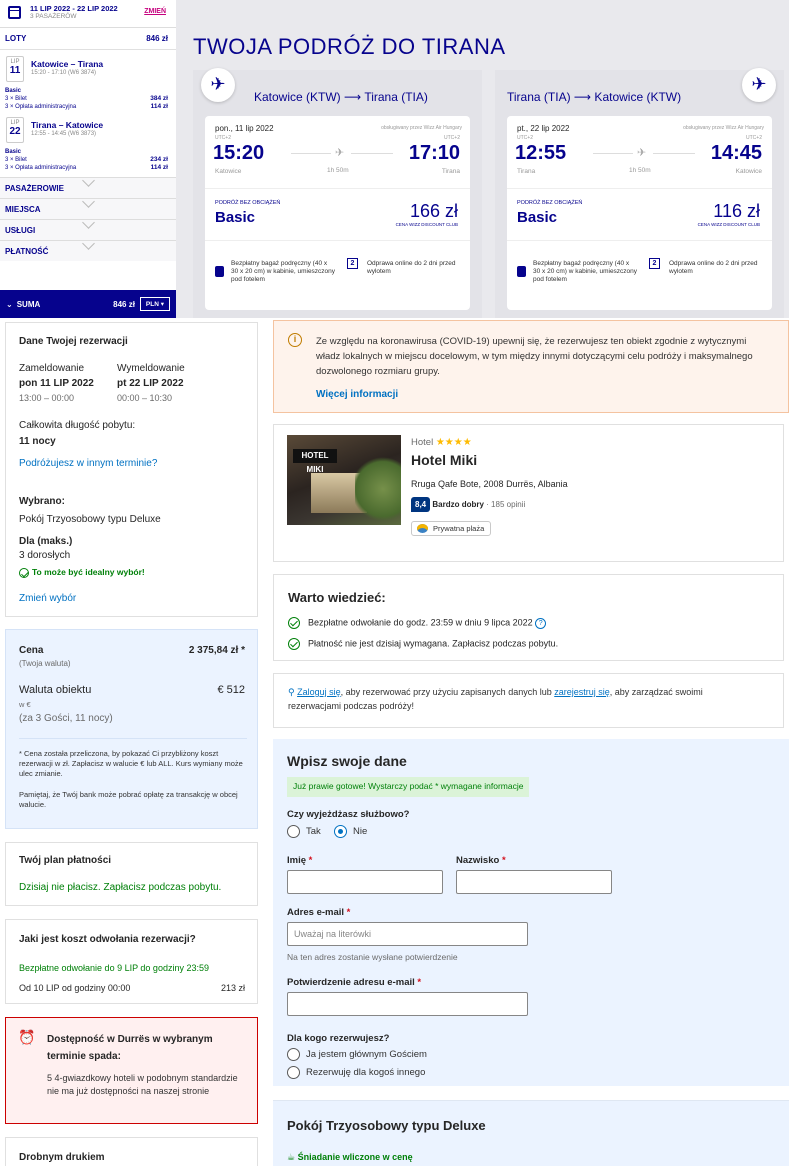 The width and height of the screenshot is (789, 1166). What do you see at coordinates (150, 383) in the screenshot?
I see `checkout-date: pt 22 LIP 2022` at bounding box center [150, 383].